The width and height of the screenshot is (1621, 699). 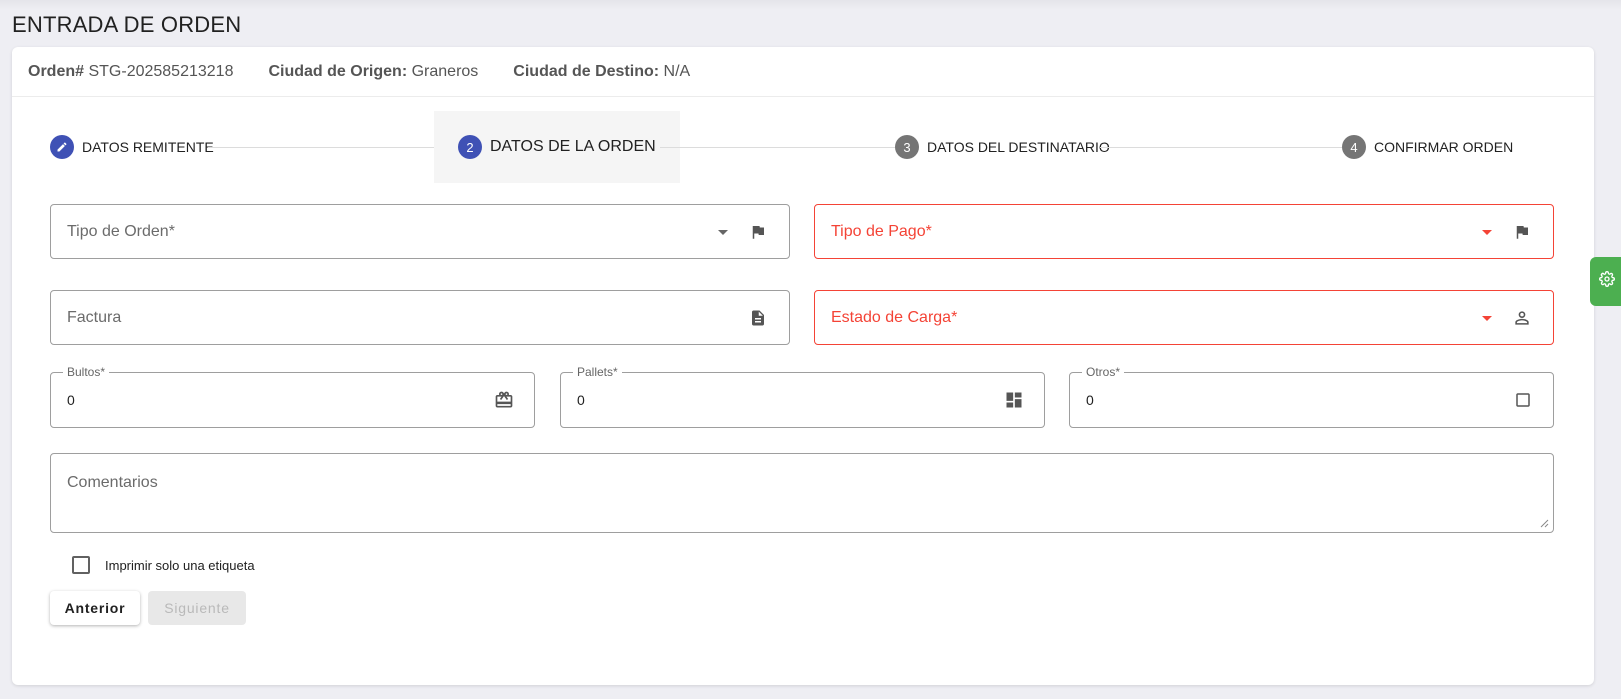 I want to click on bultos-input: Bultos* 0, so click(x=292, y=396).